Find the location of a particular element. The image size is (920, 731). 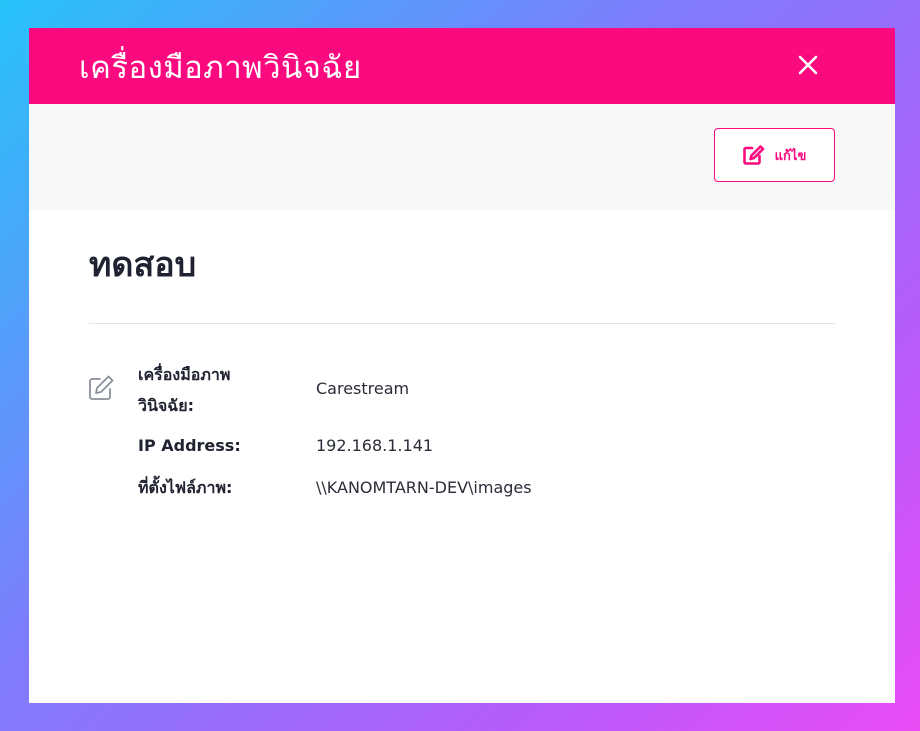

dialog-header: เครื่องมือภาพวินิจฉัย is located at coordinates (462, 66).